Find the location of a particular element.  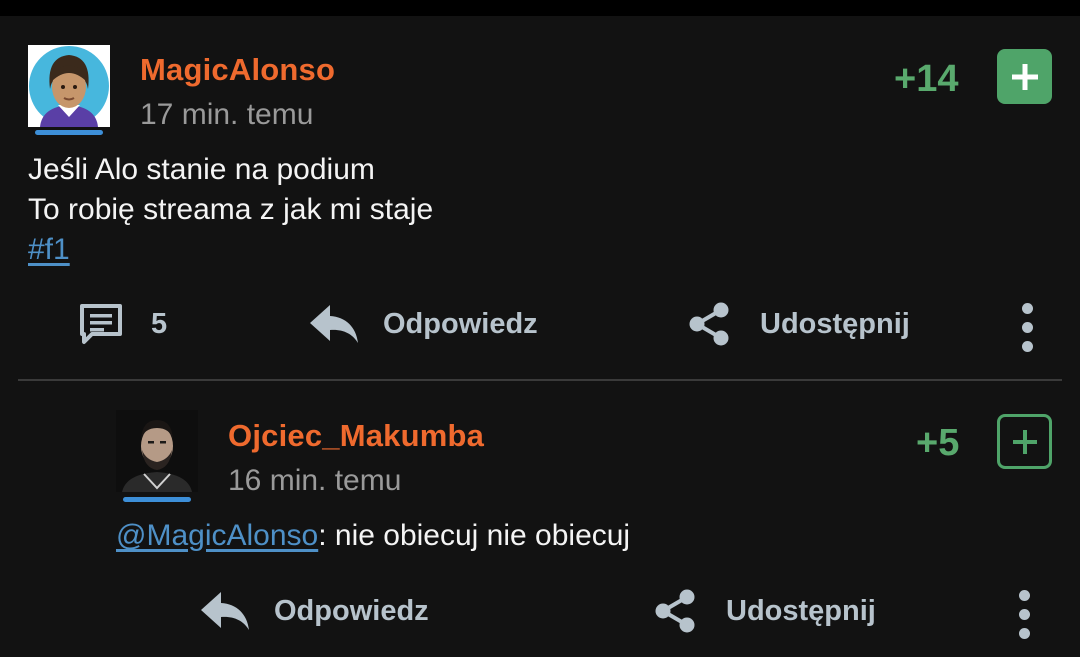

comments-button: 5 is located at coordinates (122, 324).